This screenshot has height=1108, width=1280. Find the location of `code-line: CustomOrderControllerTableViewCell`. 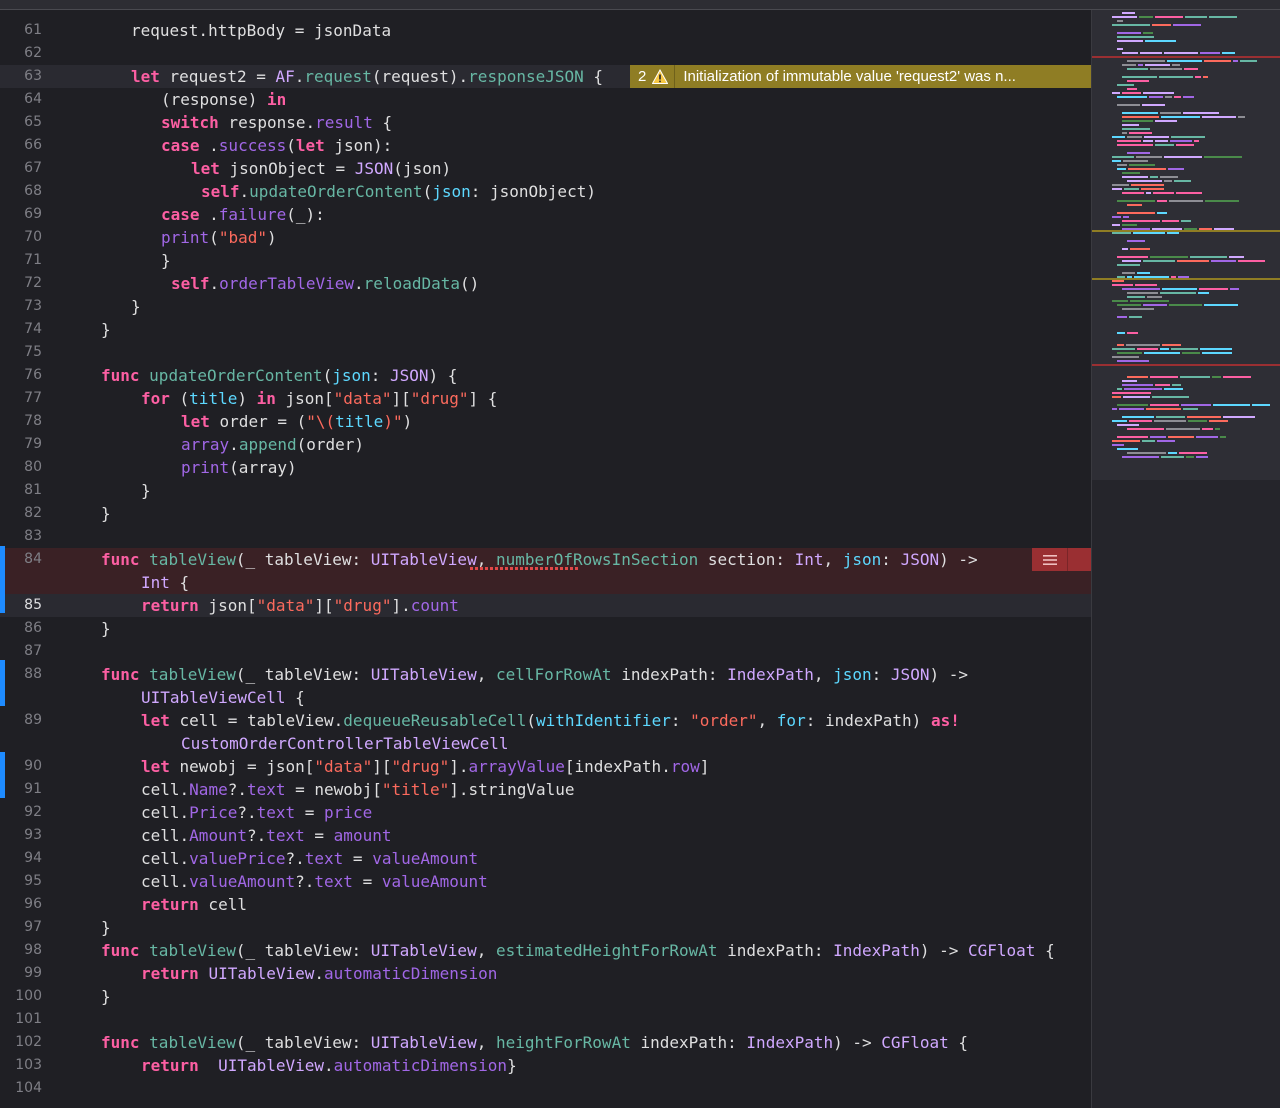

code-line: CustomOrderControllerTableViewCell is located at coordinates (545, 743).